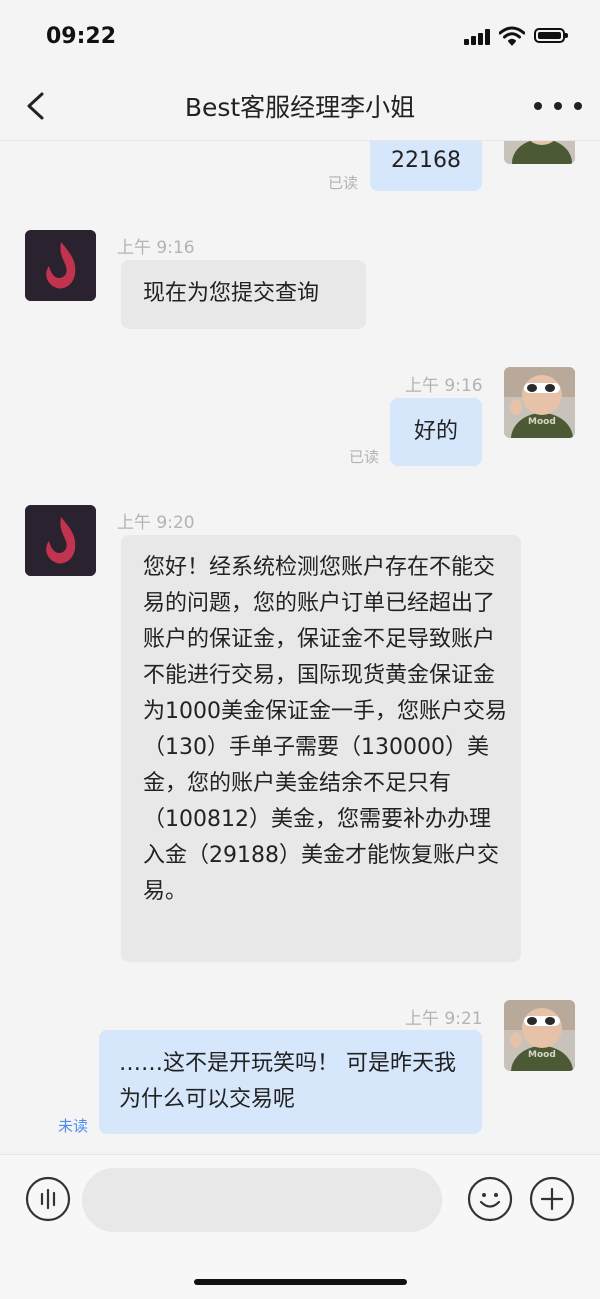 The image size is (600, 1299). What do you see at coordinates (551, 35) in the screenshot?
I see `battery-icon` at bounding box center [551, 35].